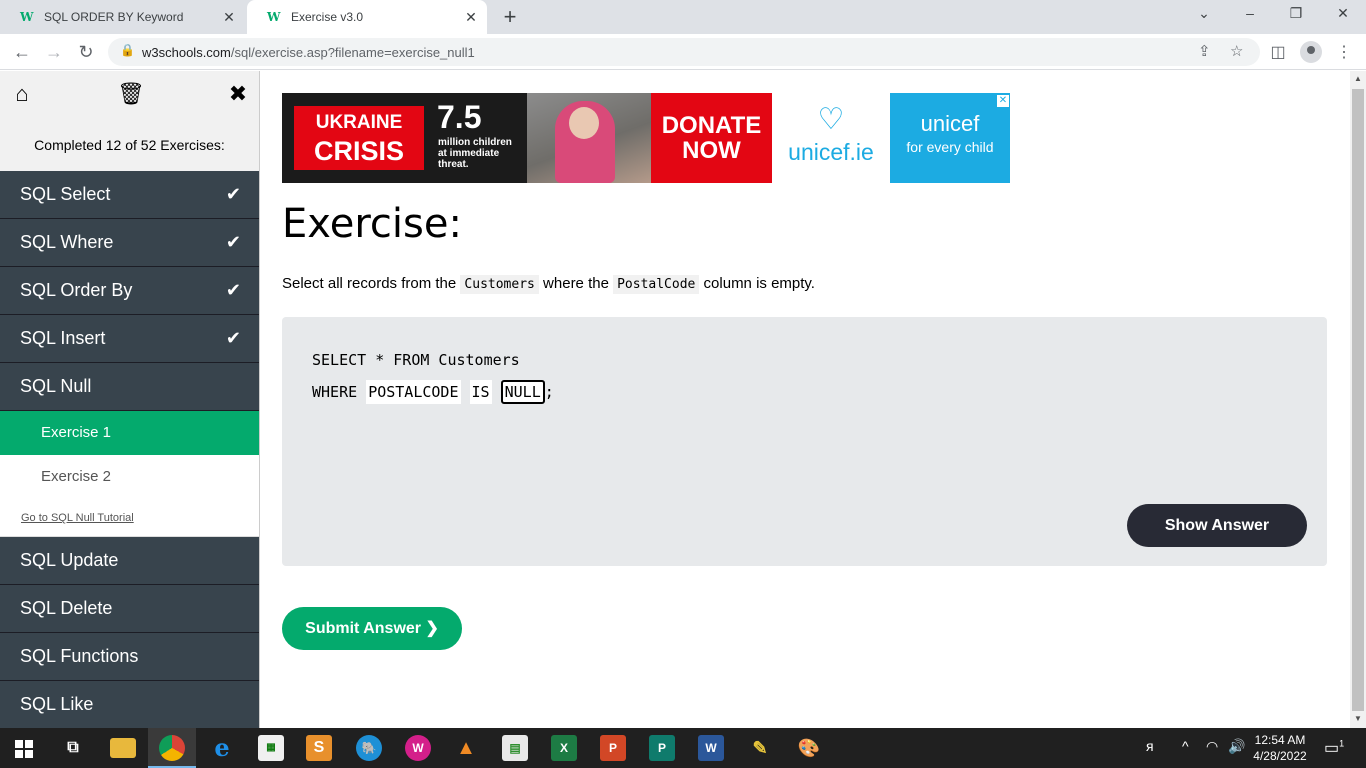 This screenshot has width=1366, height=768. What do you see at coordinates (1217, 525) in the screenshot?
I see `show-answer-button: Show Answer` at bounding box center [1217, 525].